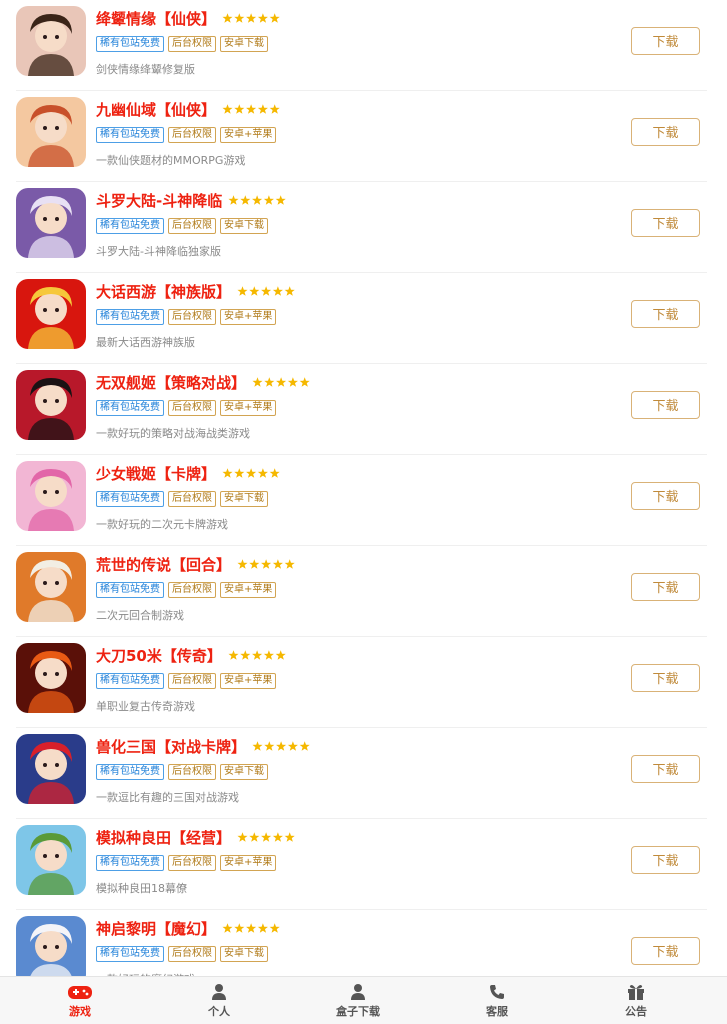 The image size is (727, 1024). Describe the element at coordinates (51, 587) in the screenshot. I see `white-hair-hero-icon` at that location.